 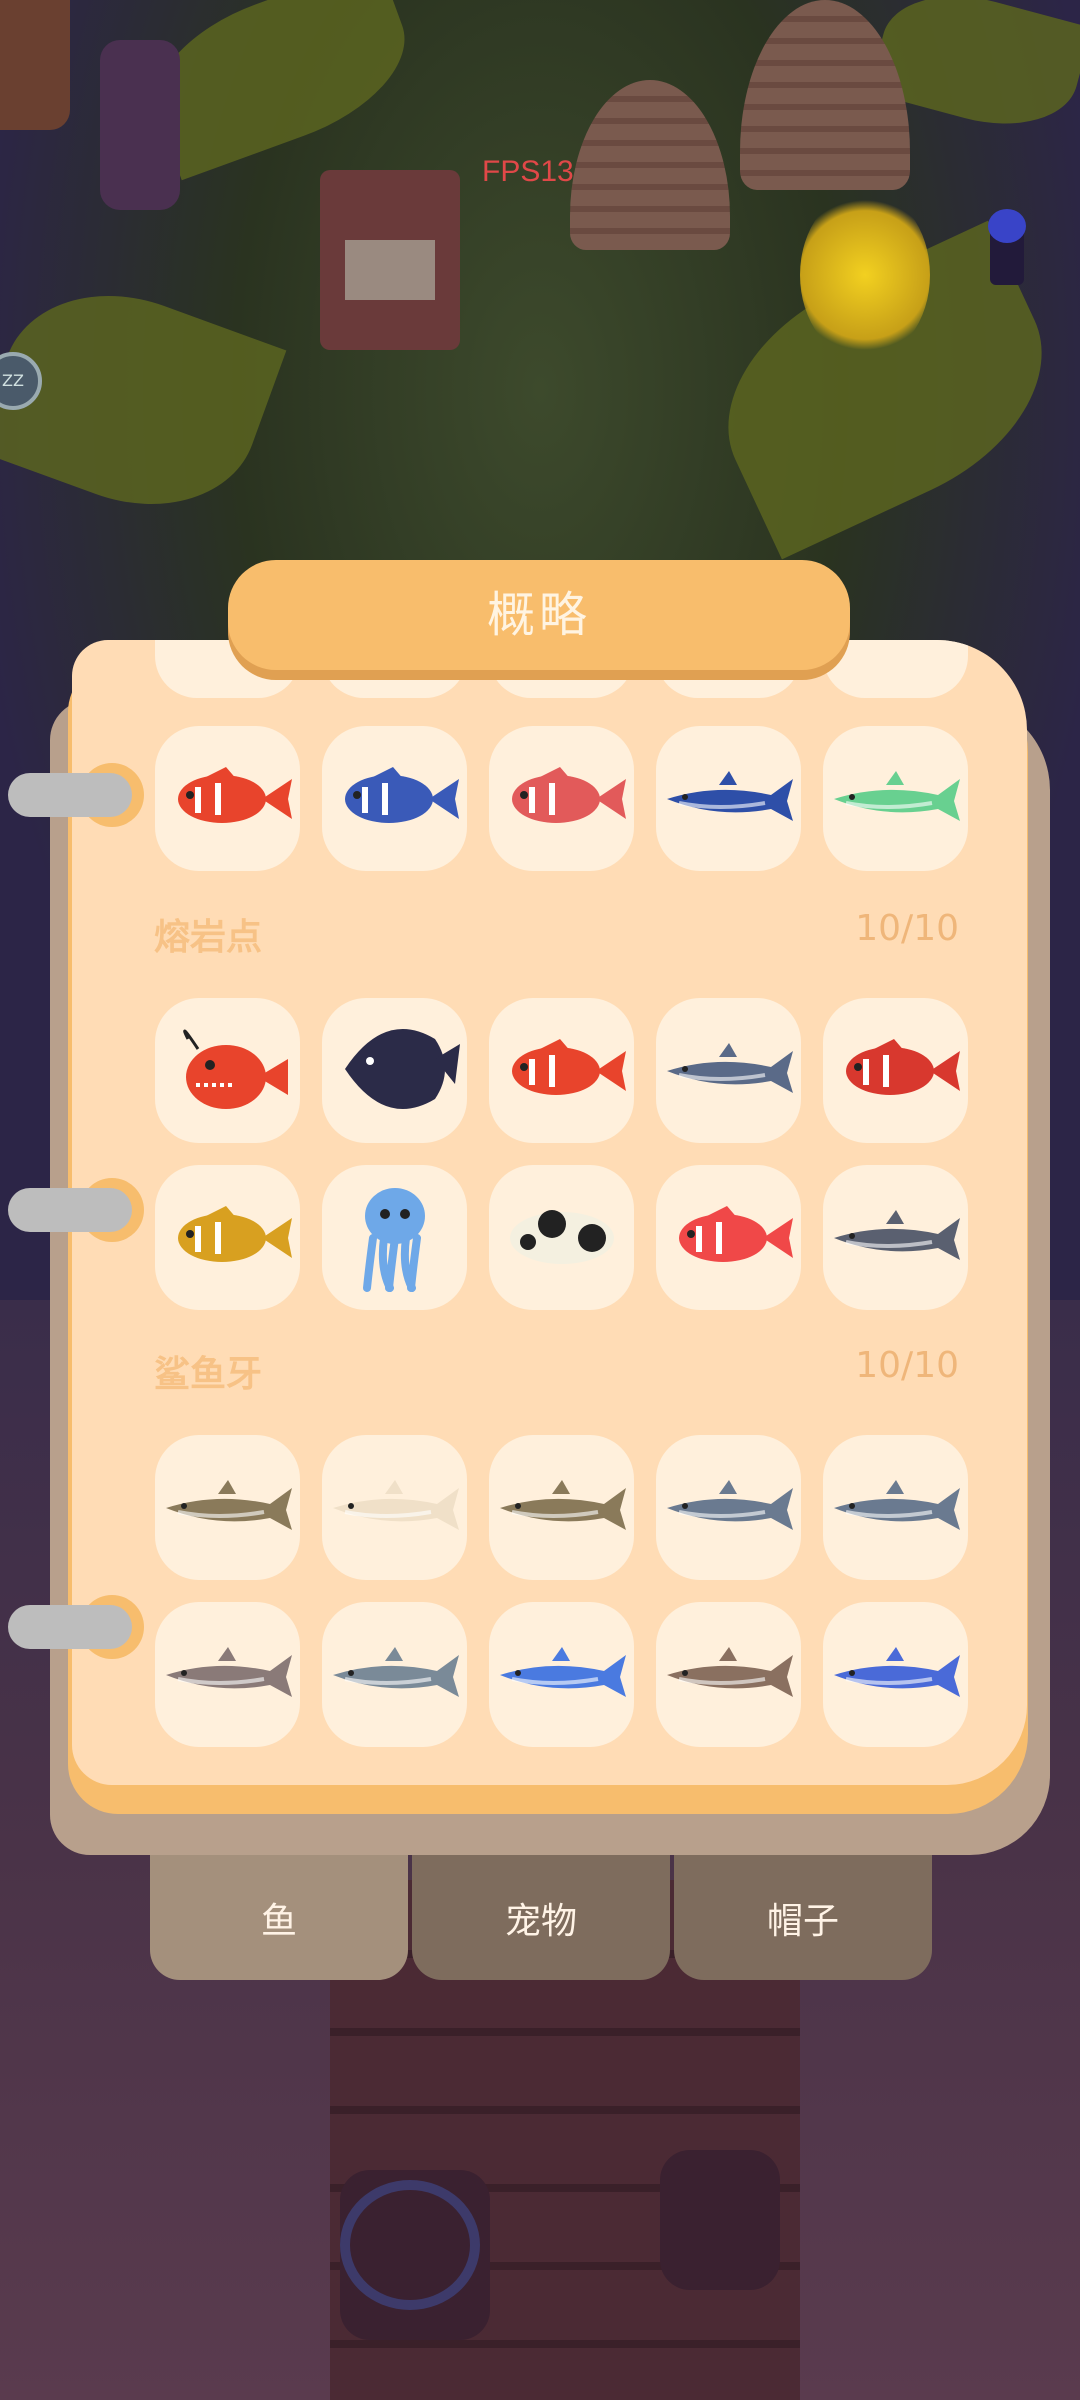 What do you see at coordinates (410, 2245) in the screenshot?
I see `rope-ring` at bounding box center [410, 2245].